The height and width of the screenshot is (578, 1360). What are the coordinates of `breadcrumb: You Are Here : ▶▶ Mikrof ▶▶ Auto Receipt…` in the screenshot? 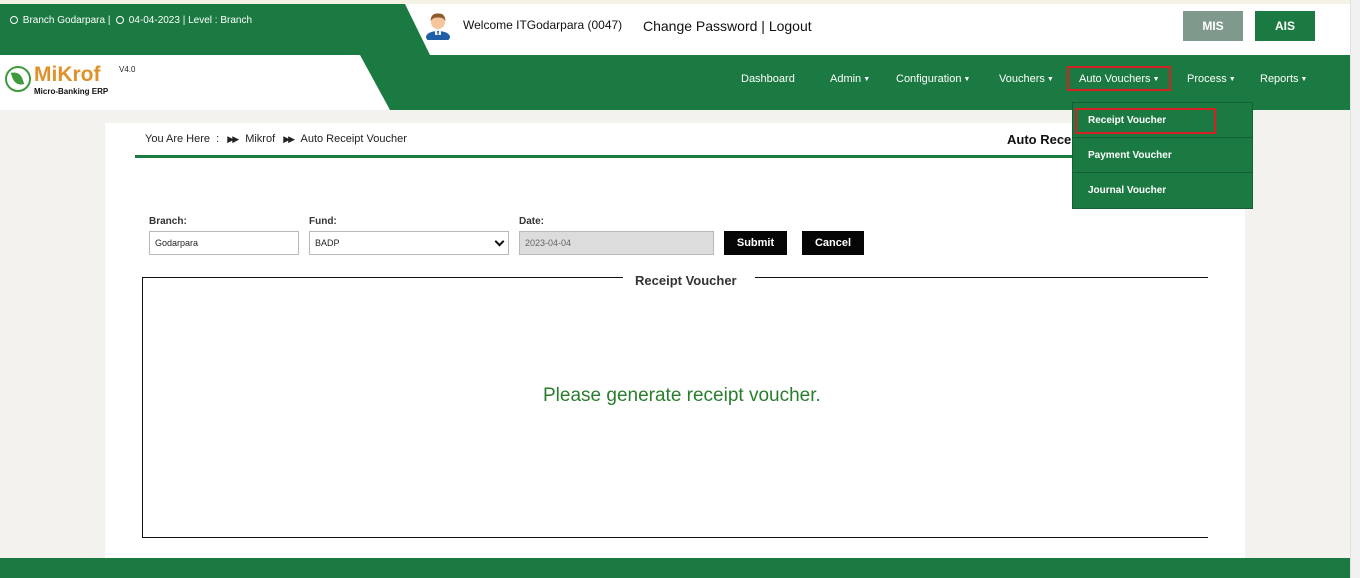 It's located at (276, 139).